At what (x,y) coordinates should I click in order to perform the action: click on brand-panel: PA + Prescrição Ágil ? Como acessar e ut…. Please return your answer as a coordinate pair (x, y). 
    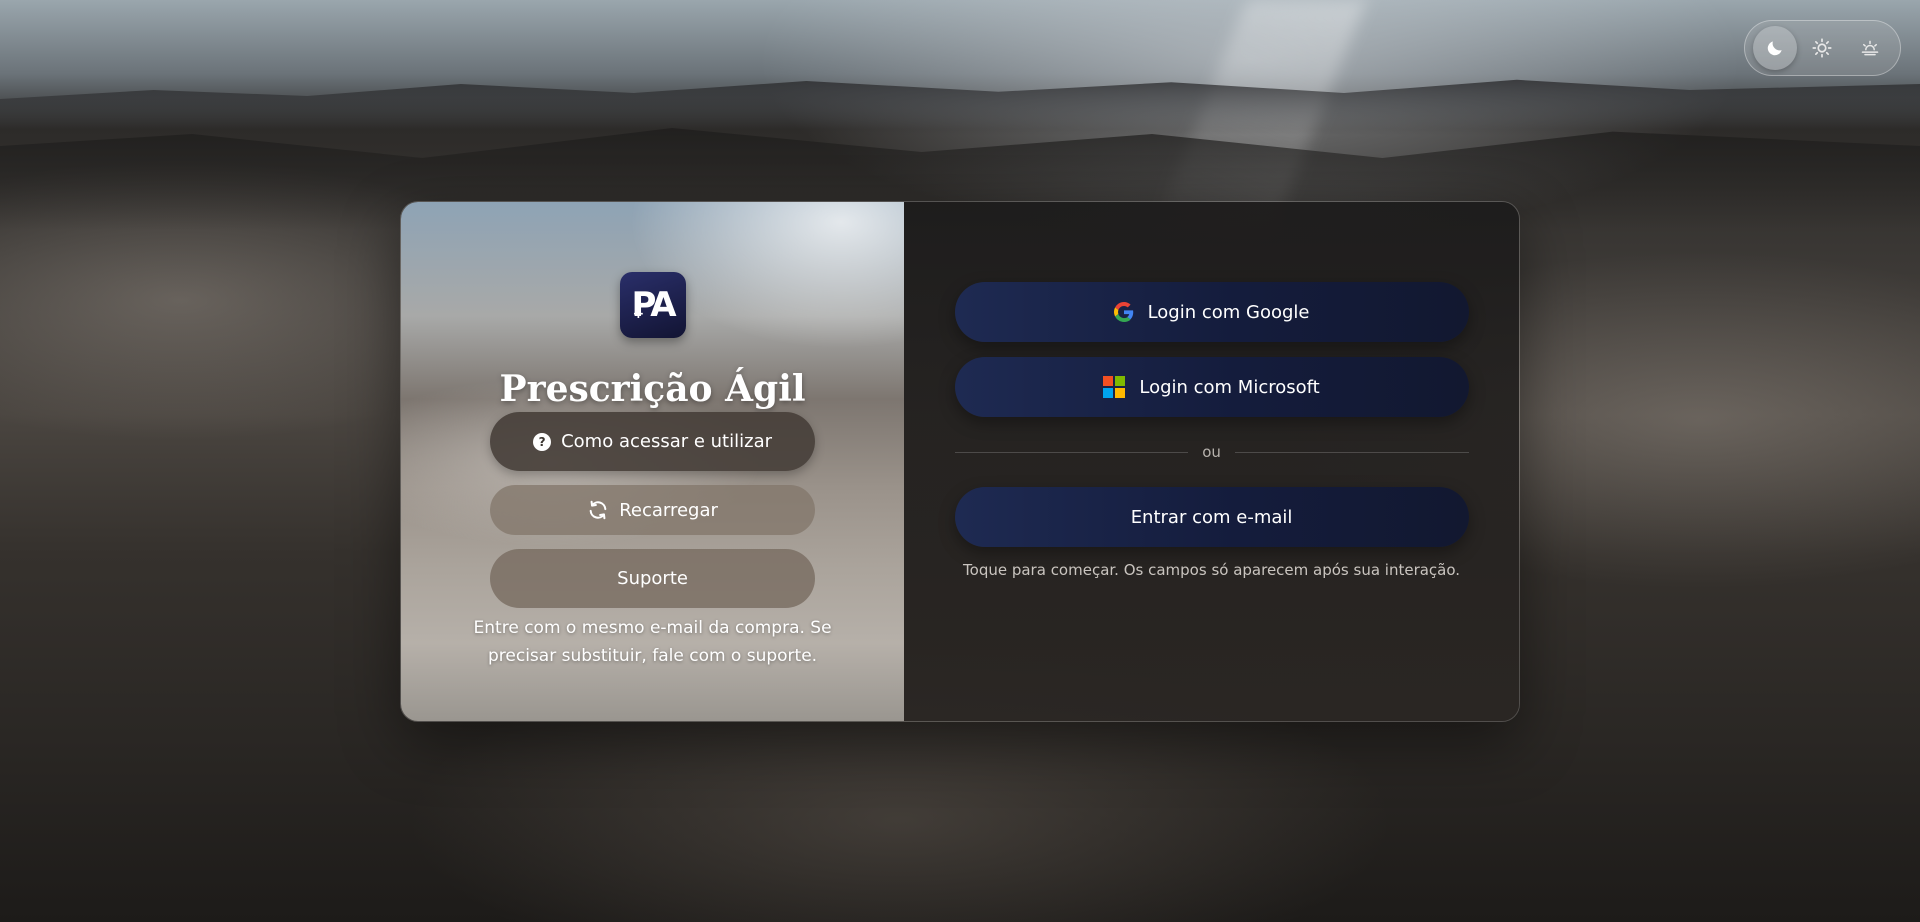
    Looking at the image, I should click on (653, 461).